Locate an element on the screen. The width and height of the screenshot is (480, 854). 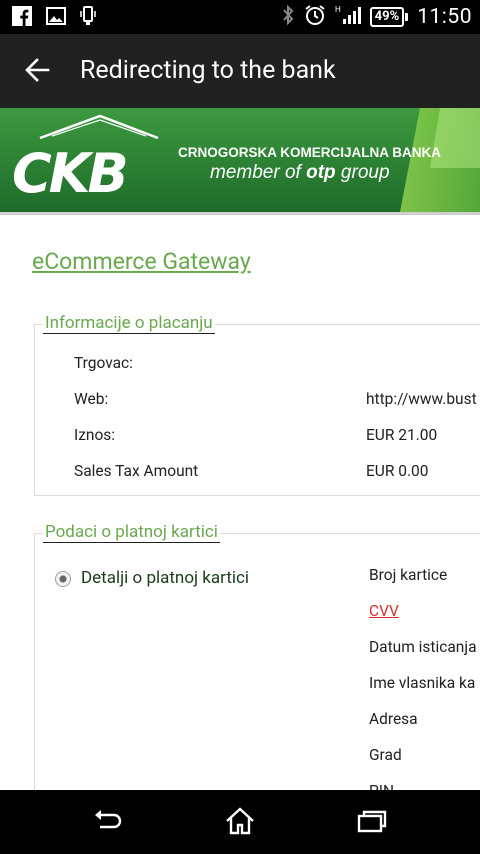
web-label: Web: is located at coordinates (91, 399).